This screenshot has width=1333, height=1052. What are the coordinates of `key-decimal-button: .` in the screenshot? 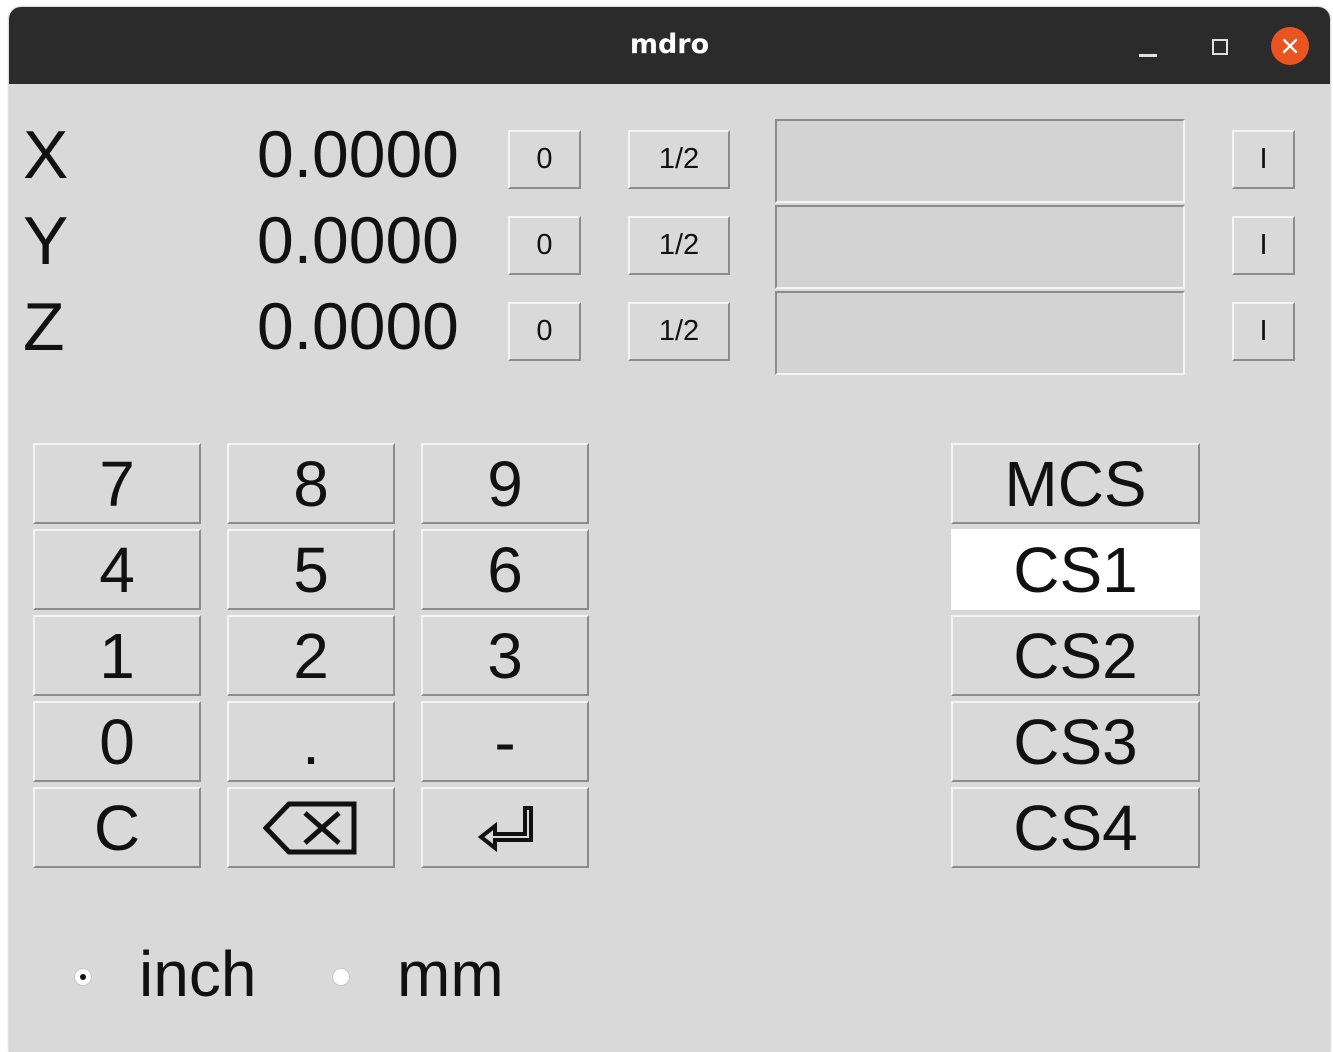 It's located at (311, 741).